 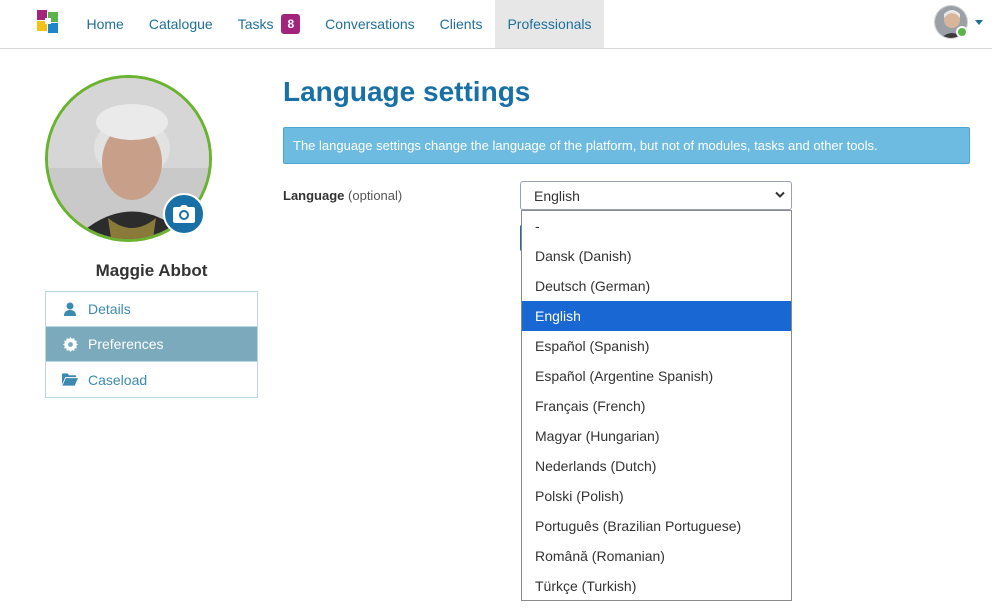 I want to click on nav-home-label: Home, so click(x=105, y=24).